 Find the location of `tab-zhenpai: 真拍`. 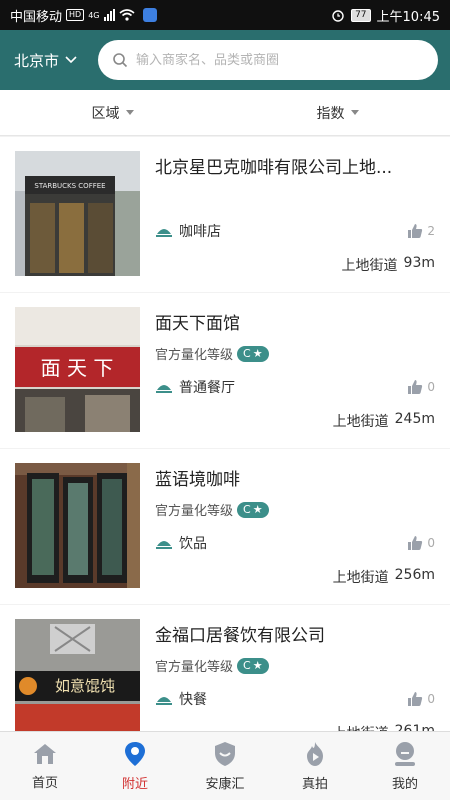

tab-zhenpai: 真拍 is located at coordinates (315, 766).